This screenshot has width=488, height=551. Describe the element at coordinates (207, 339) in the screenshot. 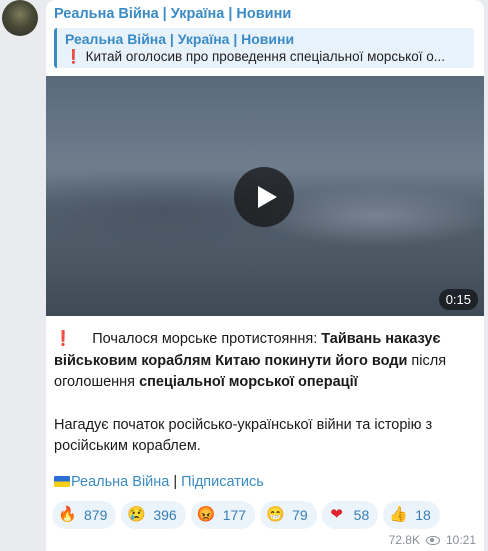

I see `text-fragment: Почалося морське протистояння:` at that location.